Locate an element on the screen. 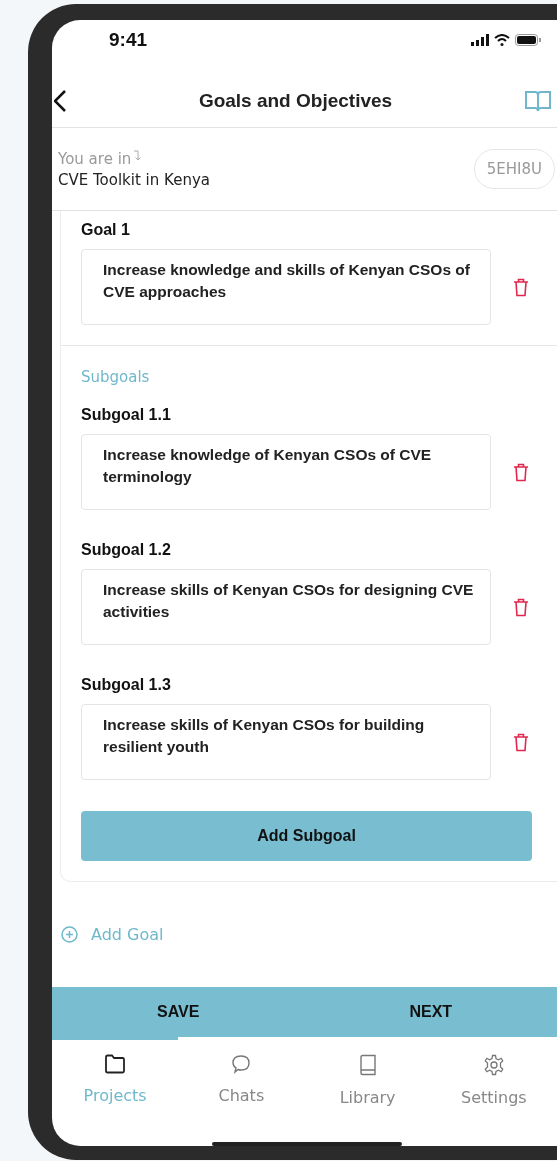  subgoal-input-field: Increase skills of Kenyan CSOs for designing CVE activities is located at coordinates (286, 607).